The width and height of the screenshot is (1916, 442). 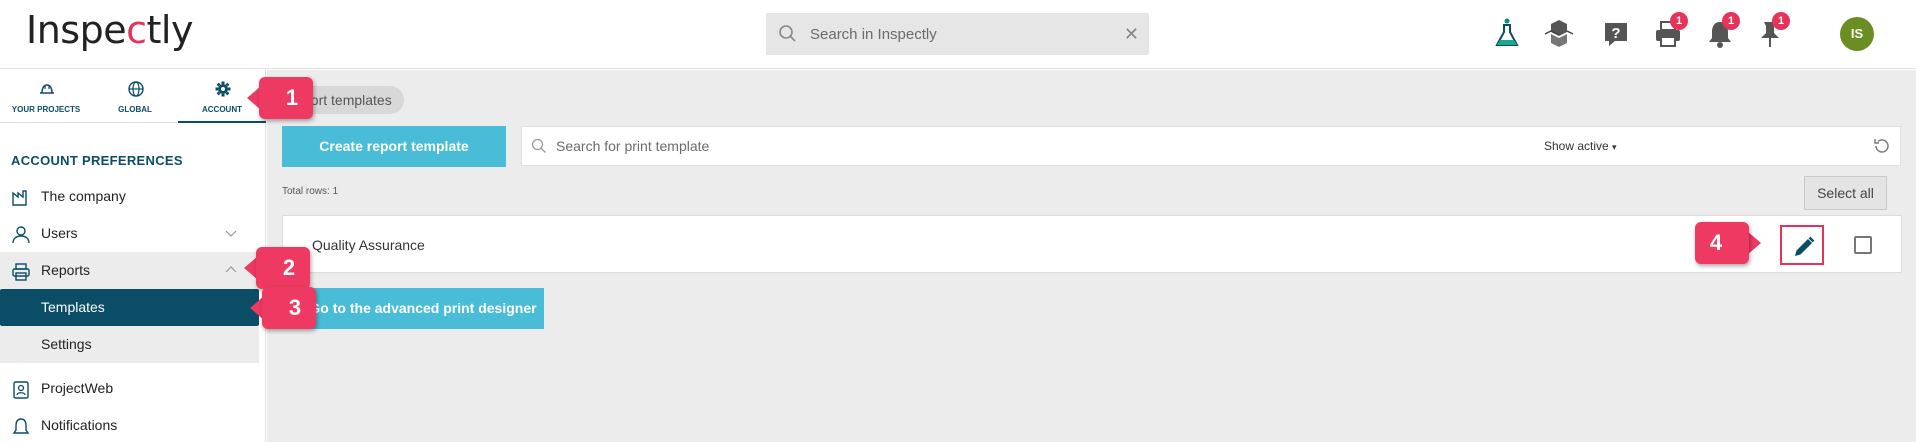 What do you see at coordinates (129, 196) in the screenshot?
I see `sidebar-item-the-company: The company` at bounding box center [129, 196].